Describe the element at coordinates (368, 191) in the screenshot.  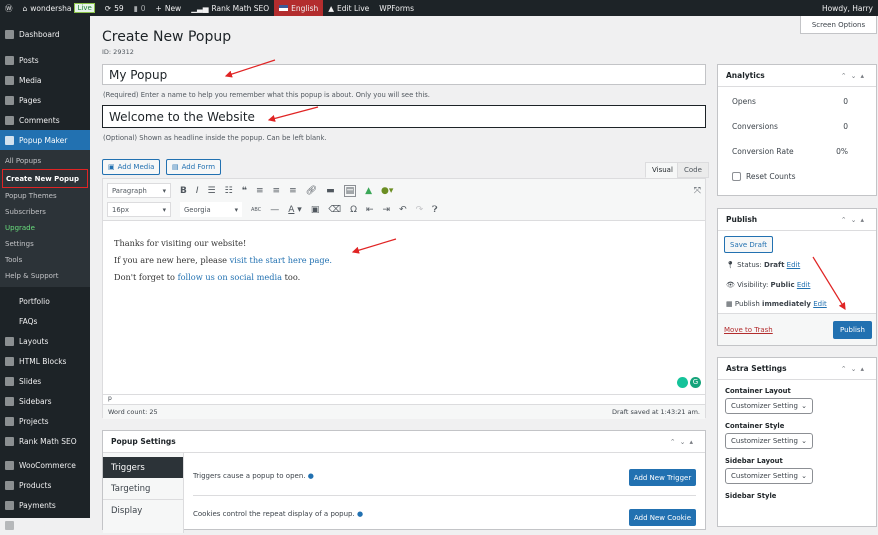
I see `astra-icon: ▲` at that location.